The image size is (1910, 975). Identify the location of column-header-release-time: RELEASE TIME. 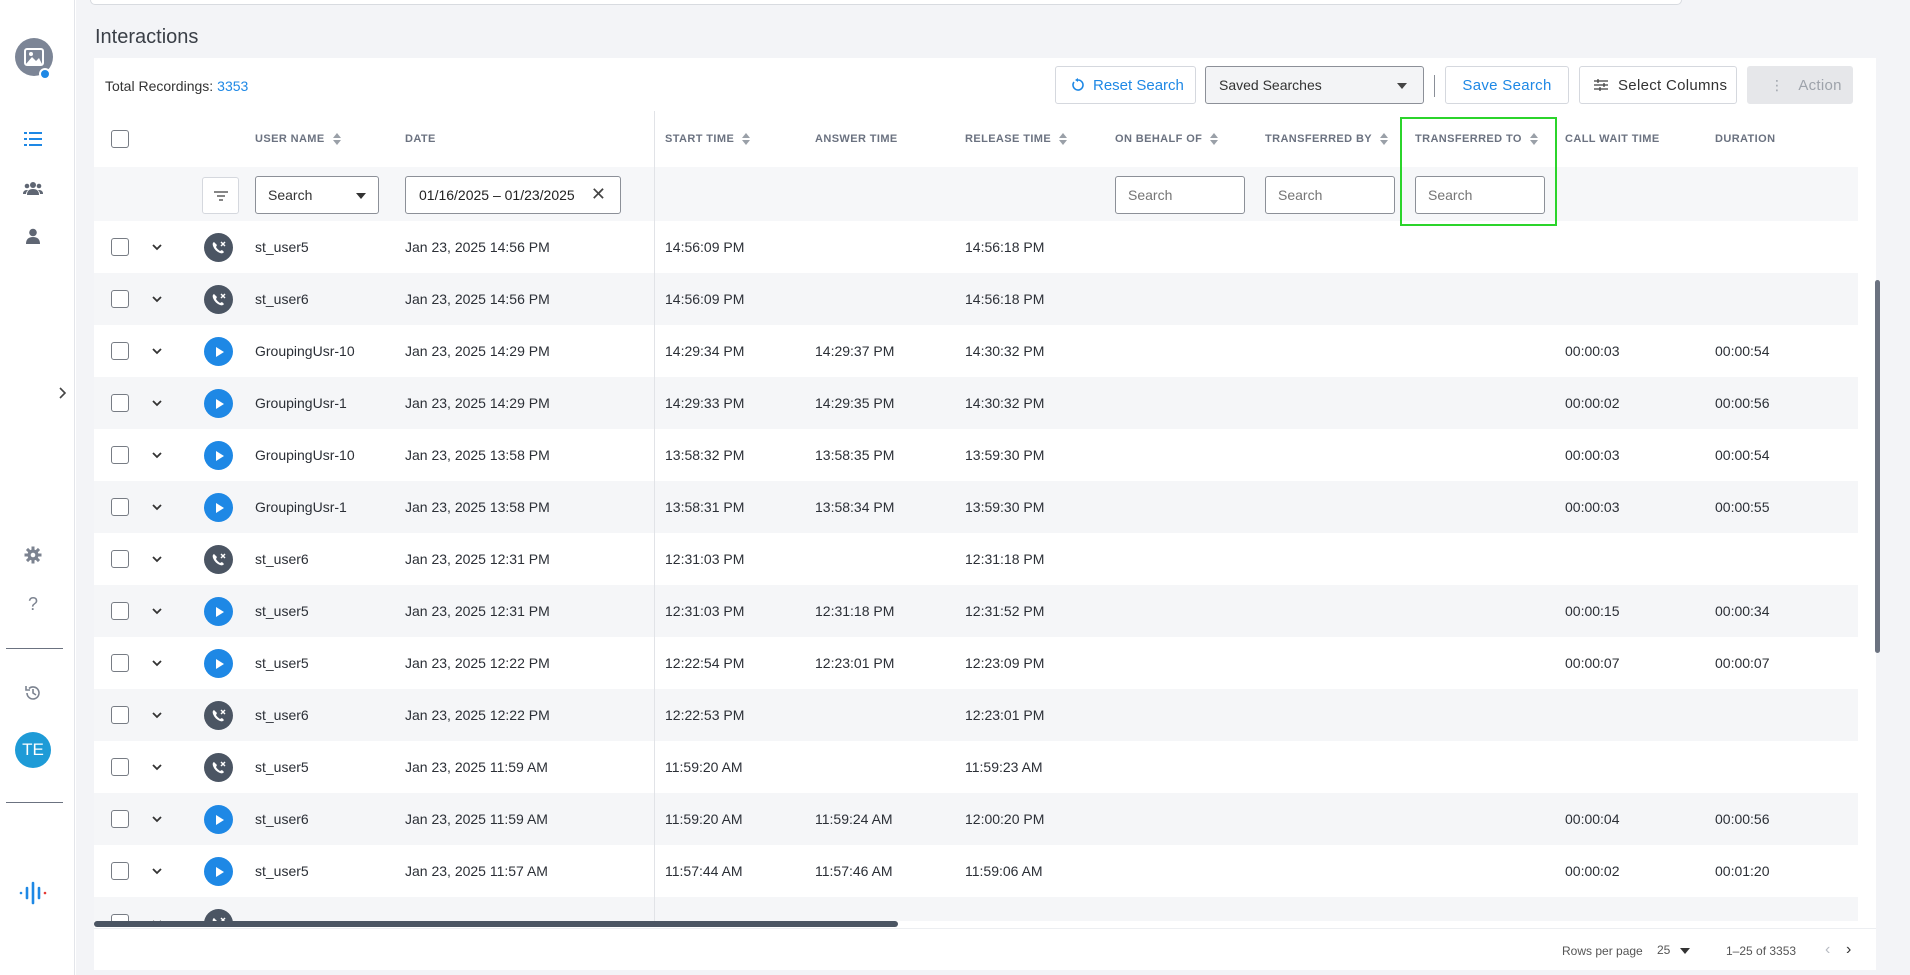
(1016, 139).